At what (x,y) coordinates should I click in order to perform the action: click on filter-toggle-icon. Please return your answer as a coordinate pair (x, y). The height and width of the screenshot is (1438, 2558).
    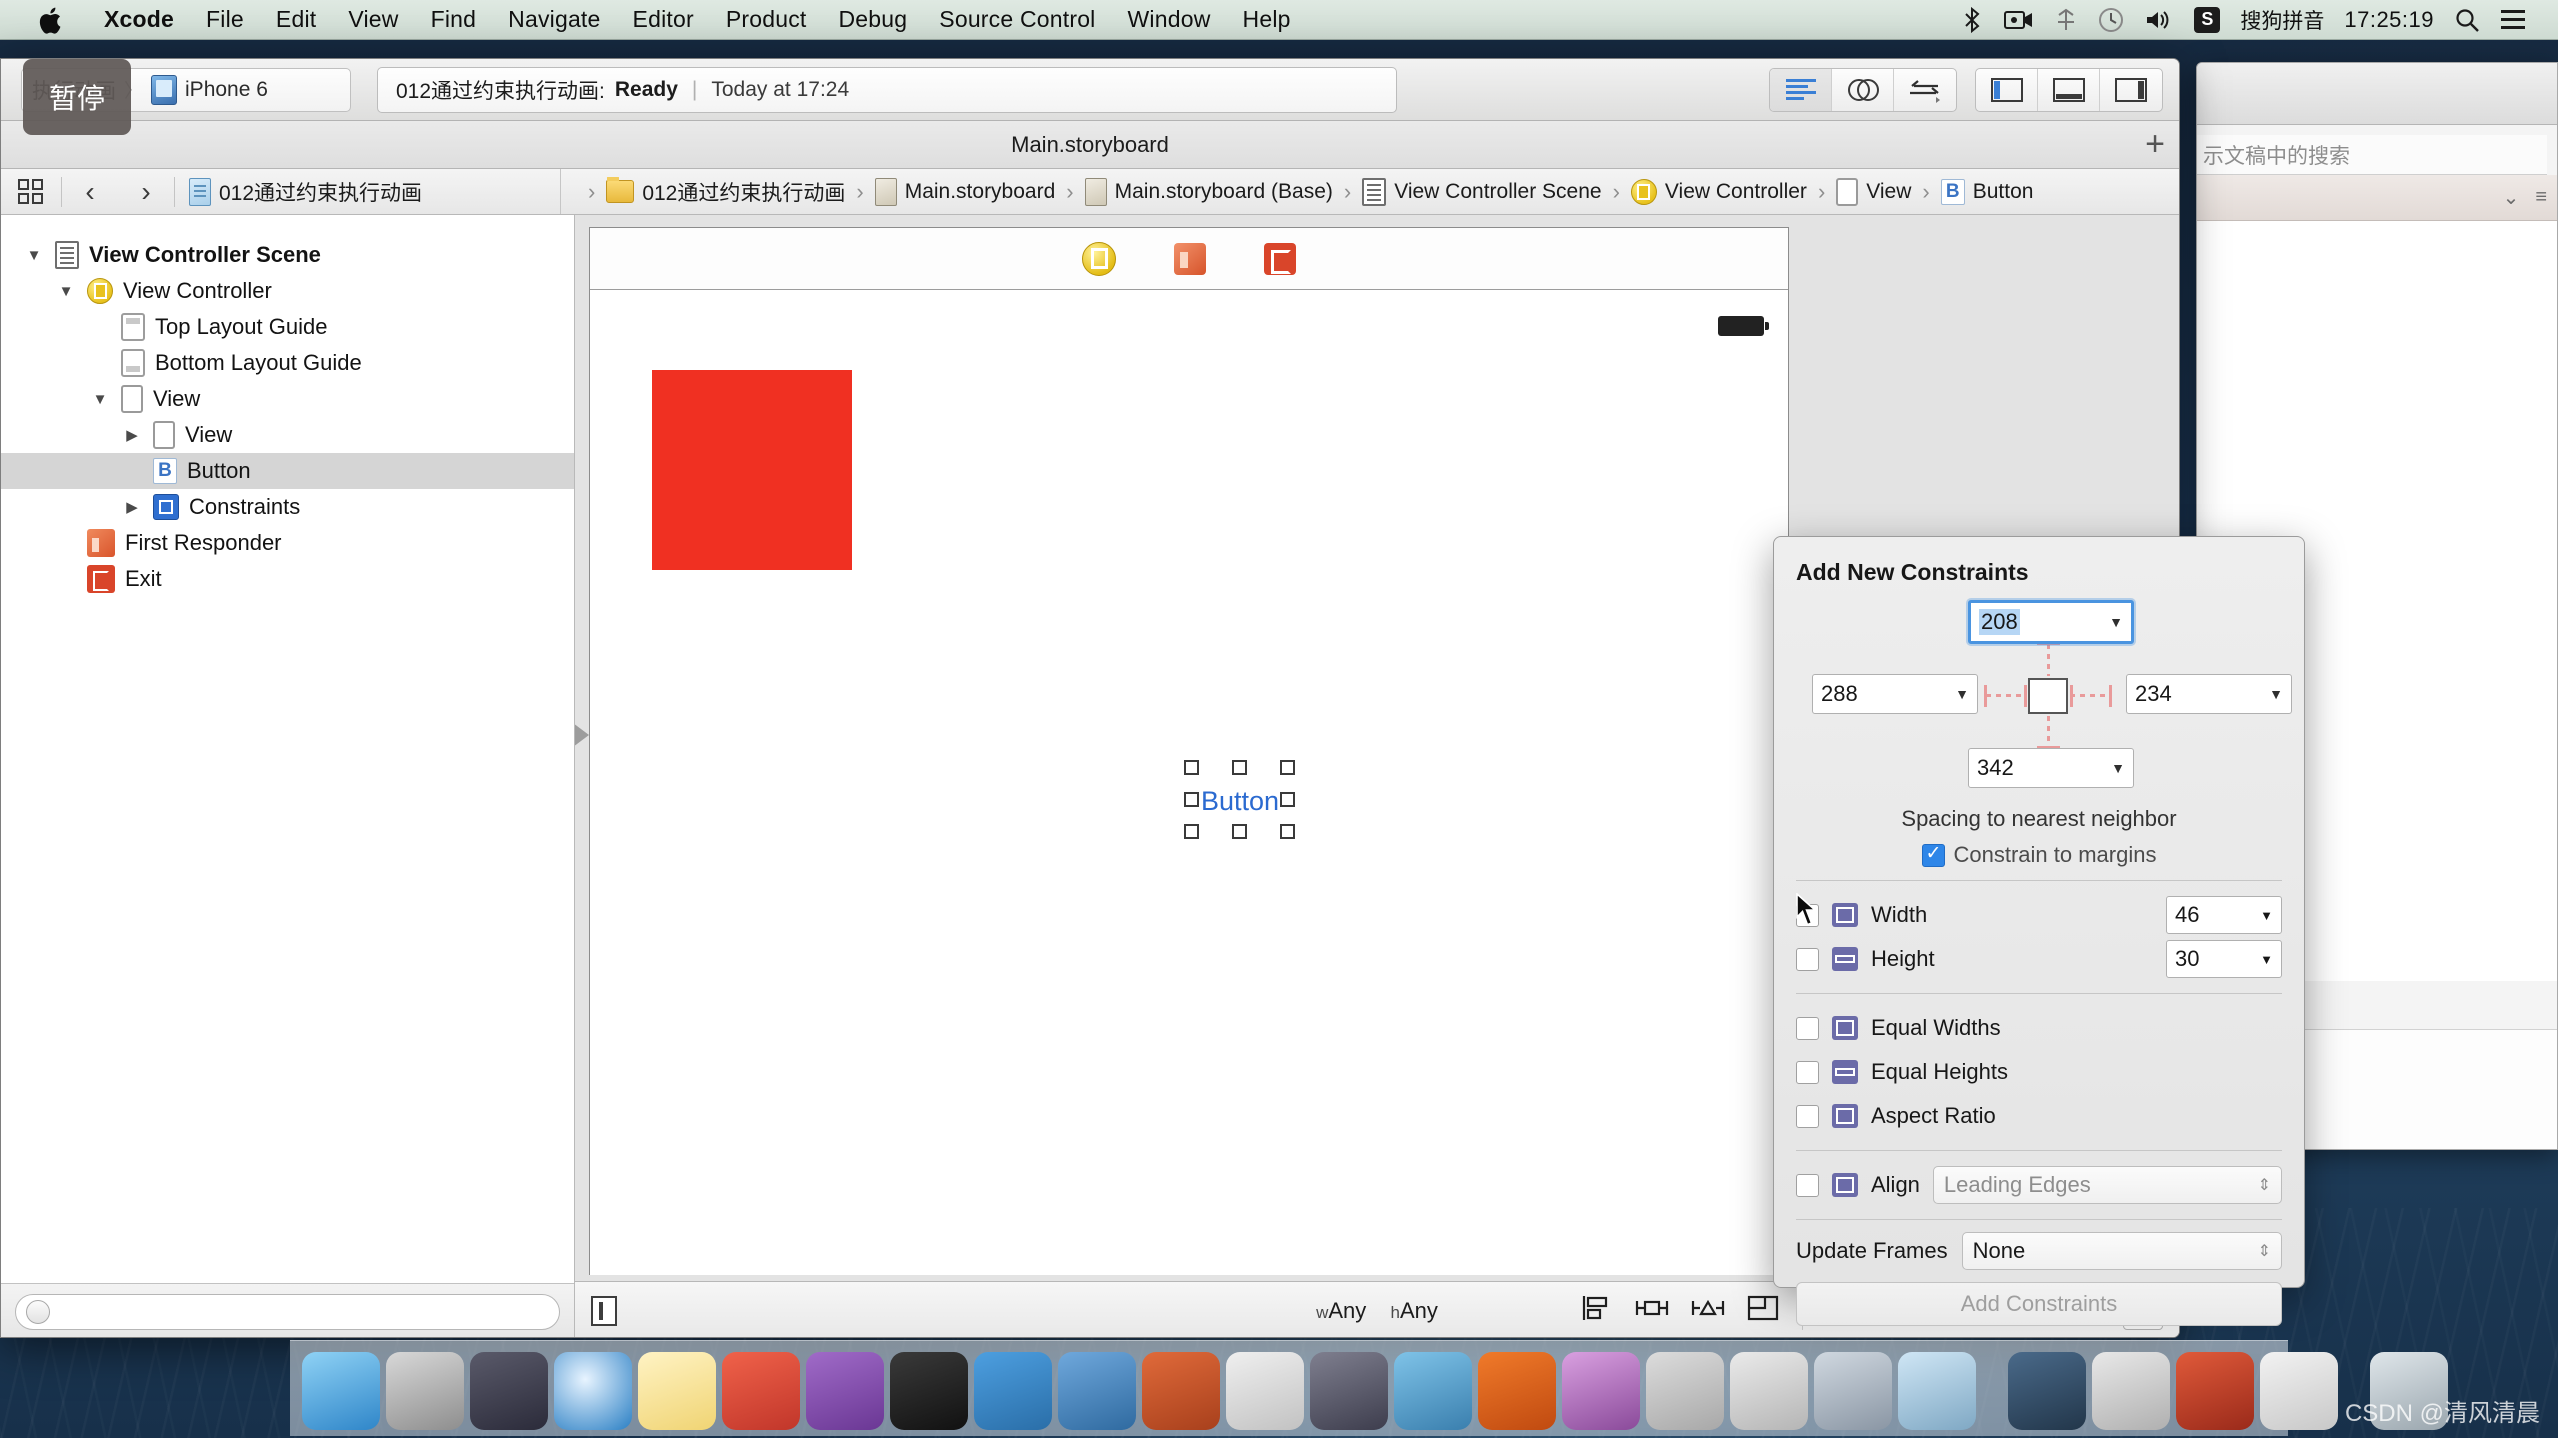
    Looking at the image, I should click on (38, 1311).